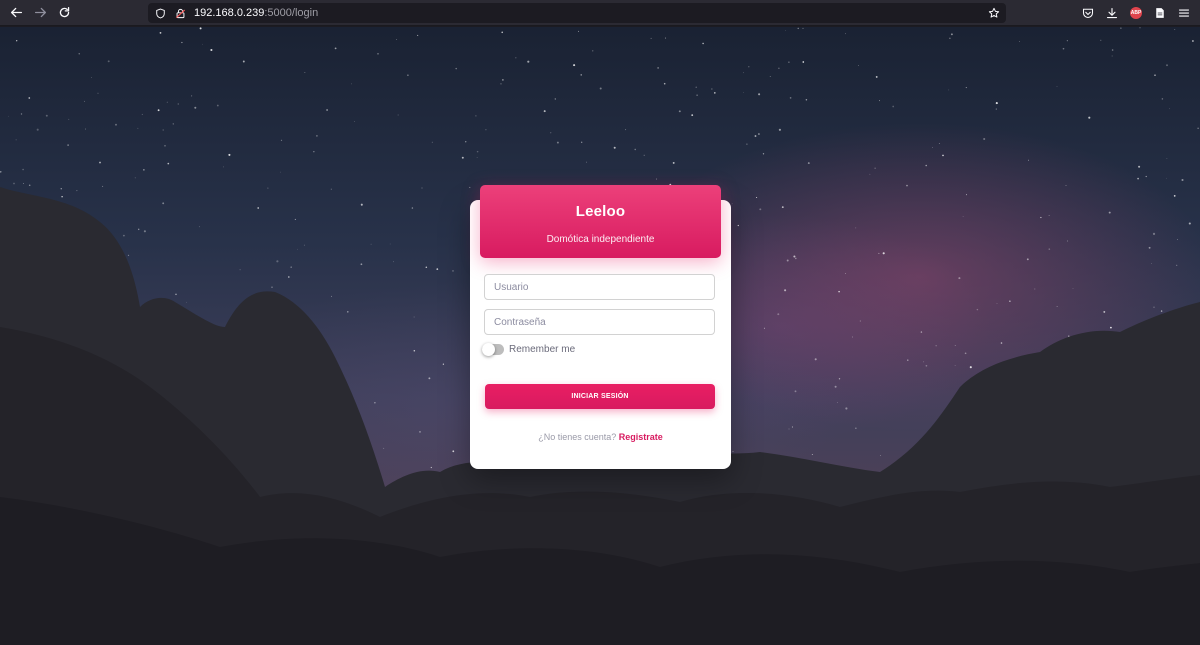 The image size is (1200, 645). Describe the element at coordinates (488, 349) in the screenshot. I see `toggle-knob` at that location.